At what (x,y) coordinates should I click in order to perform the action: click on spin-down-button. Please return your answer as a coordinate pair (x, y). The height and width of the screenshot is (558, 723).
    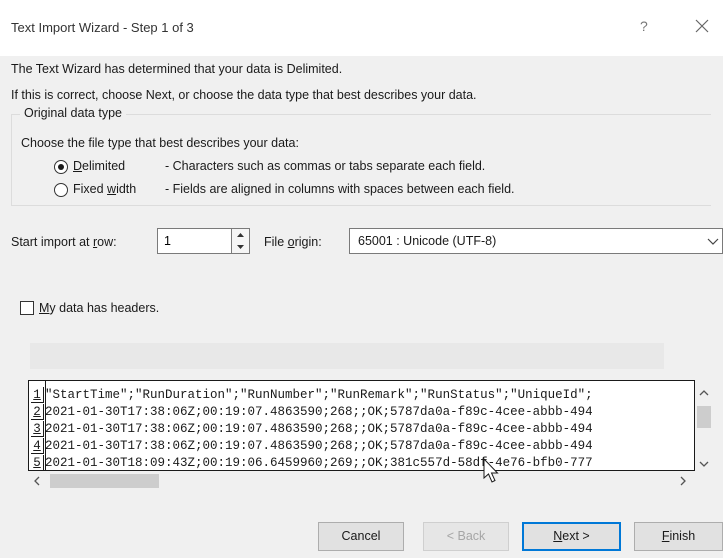
    Looking at the image, I should click on (240, 247).